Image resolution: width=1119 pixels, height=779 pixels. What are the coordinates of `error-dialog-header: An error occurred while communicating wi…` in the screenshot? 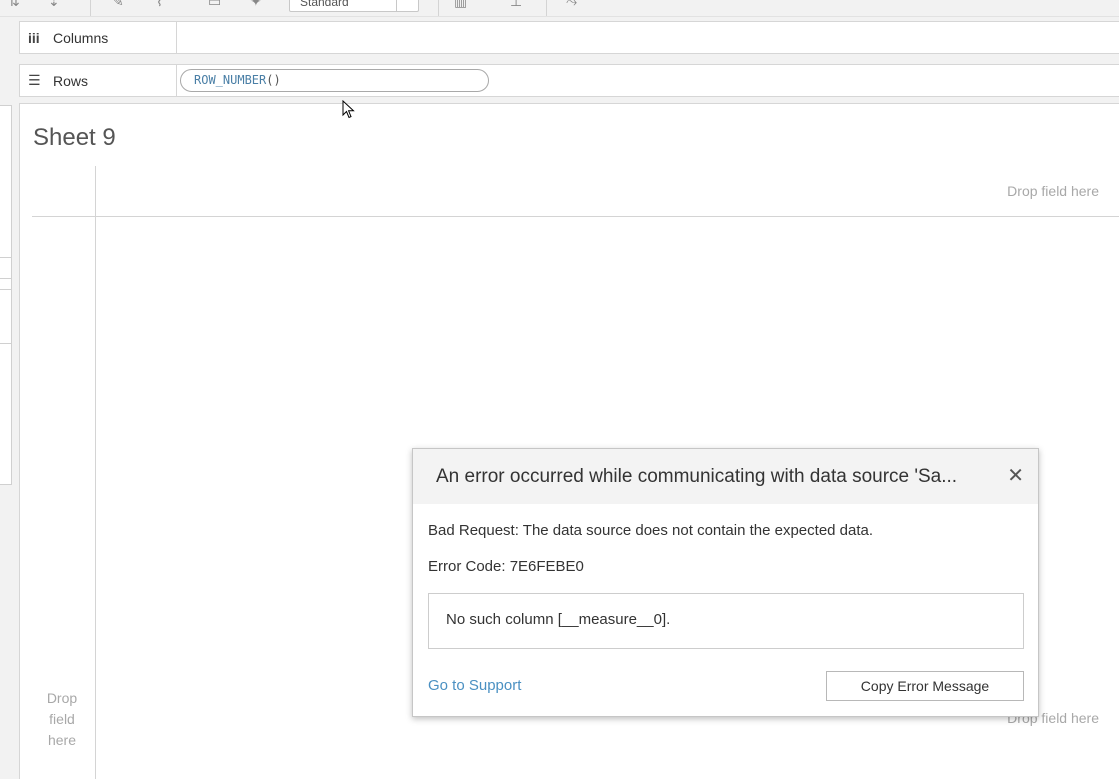 It's located at (725, 476).